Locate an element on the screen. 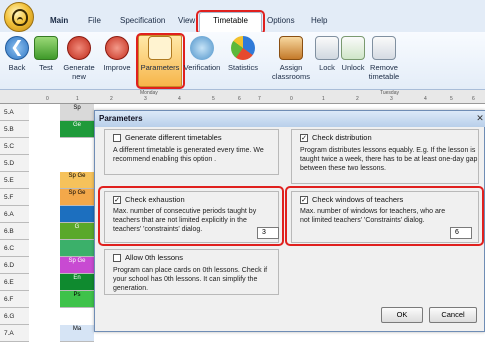 The width and height of the screenshot is (485, 342). test-icon is located at coordinates (46, 48).